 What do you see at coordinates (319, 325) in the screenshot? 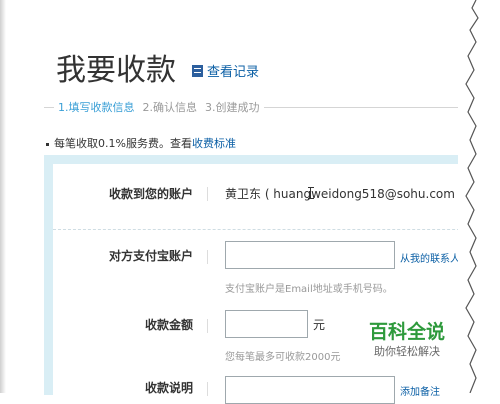
I see `amount-unit: 元` at bounding box center [319, 325].